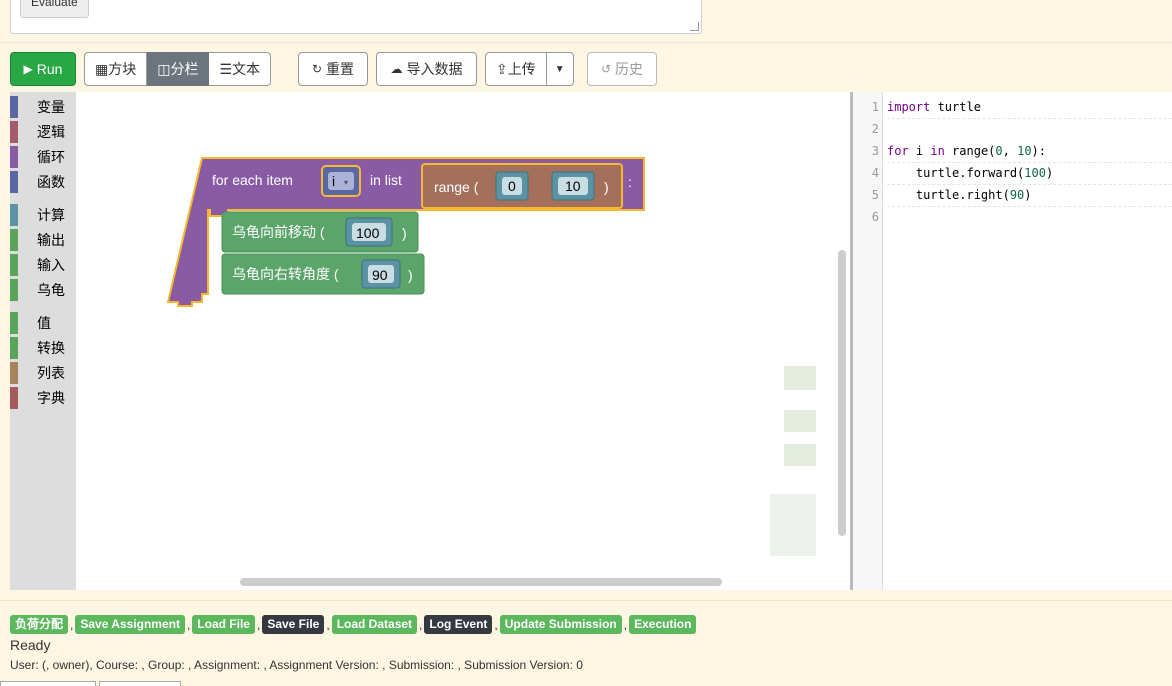  Describe the element at coordinates (606, 187) in the screenshot. I see `range-close: )` at that location.